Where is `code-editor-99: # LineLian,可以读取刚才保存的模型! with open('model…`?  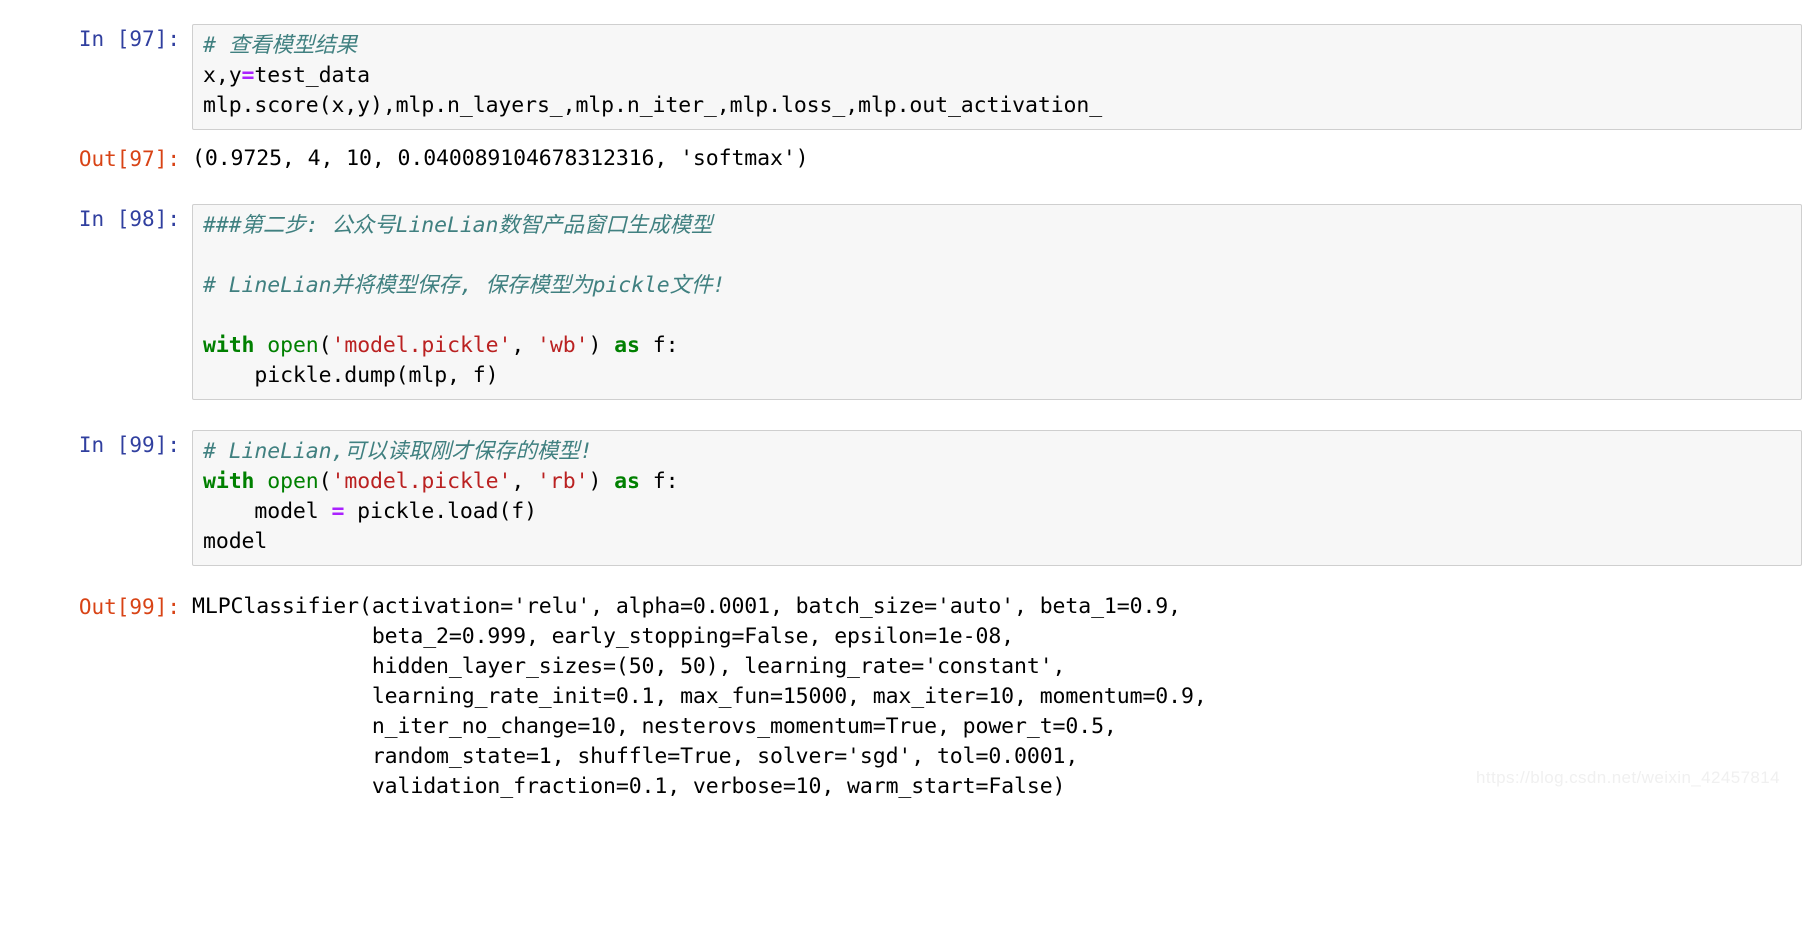 code-editor-99: # LineLian,可以读取刚才保存的模型! with open('model… is located at coordinates (997, 498).